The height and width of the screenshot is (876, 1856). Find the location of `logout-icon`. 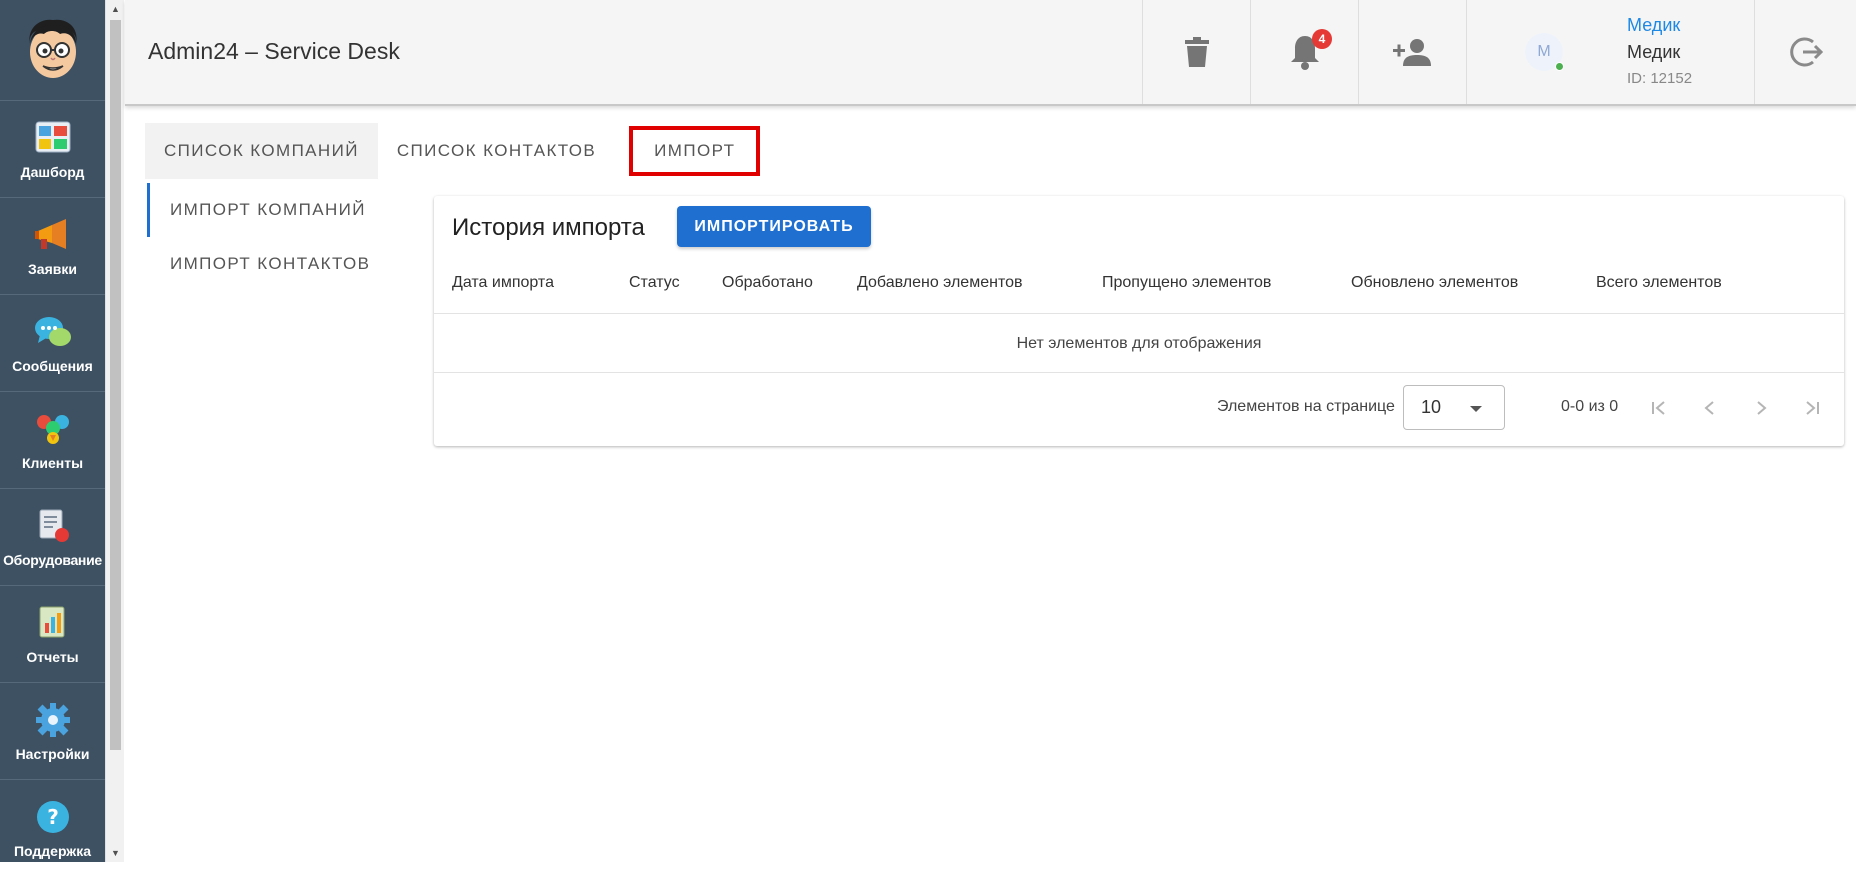

logout-icon is located at coordinates (1806, 52).